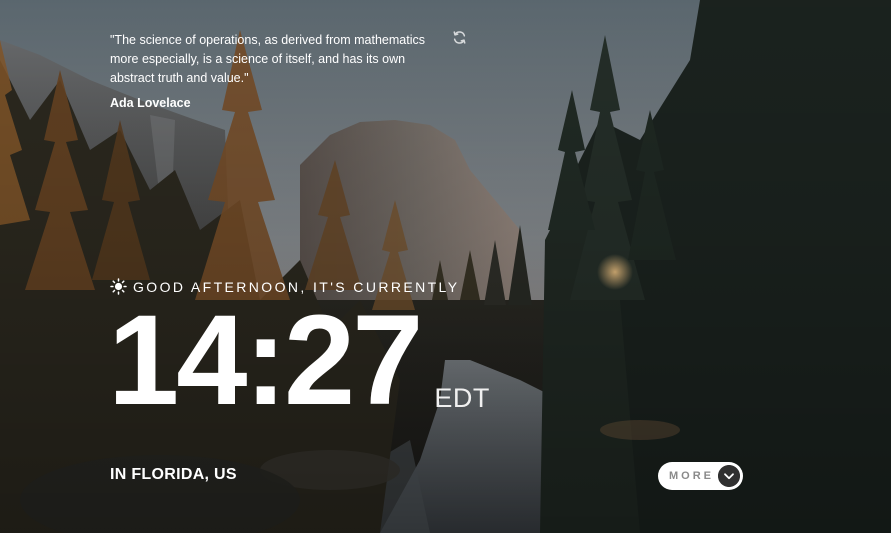 The image size is (891, 533). What do you see at coordinates (462, 398) in the screenshot?
I see `timezone: EDT` at bounding box center [462, 398].